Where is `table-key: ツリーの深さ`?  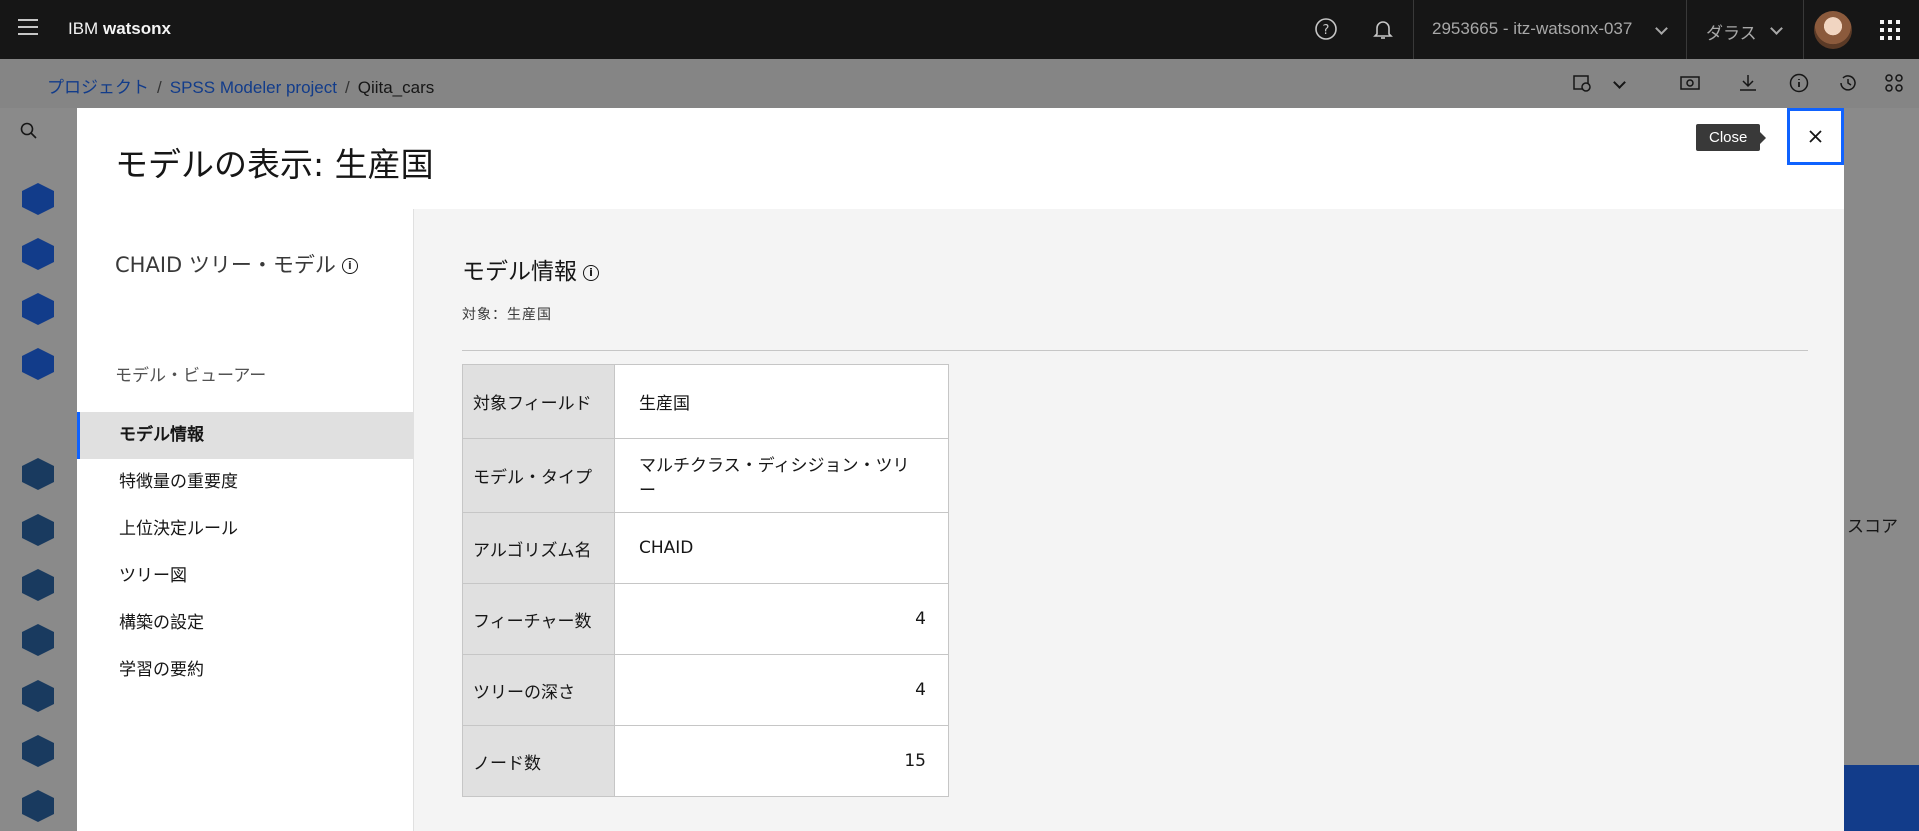 table-key: ツリーの深さ is located at coordinates (538, 690).